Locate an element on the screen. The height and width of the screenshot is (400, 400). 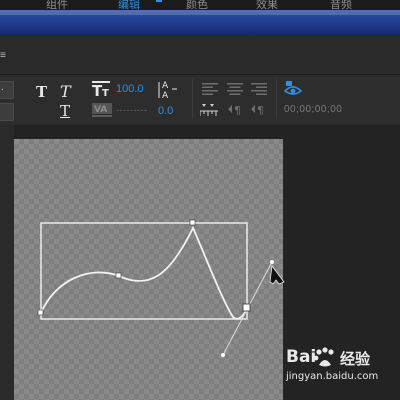
bounding-box is located at coordinates (144, 271).